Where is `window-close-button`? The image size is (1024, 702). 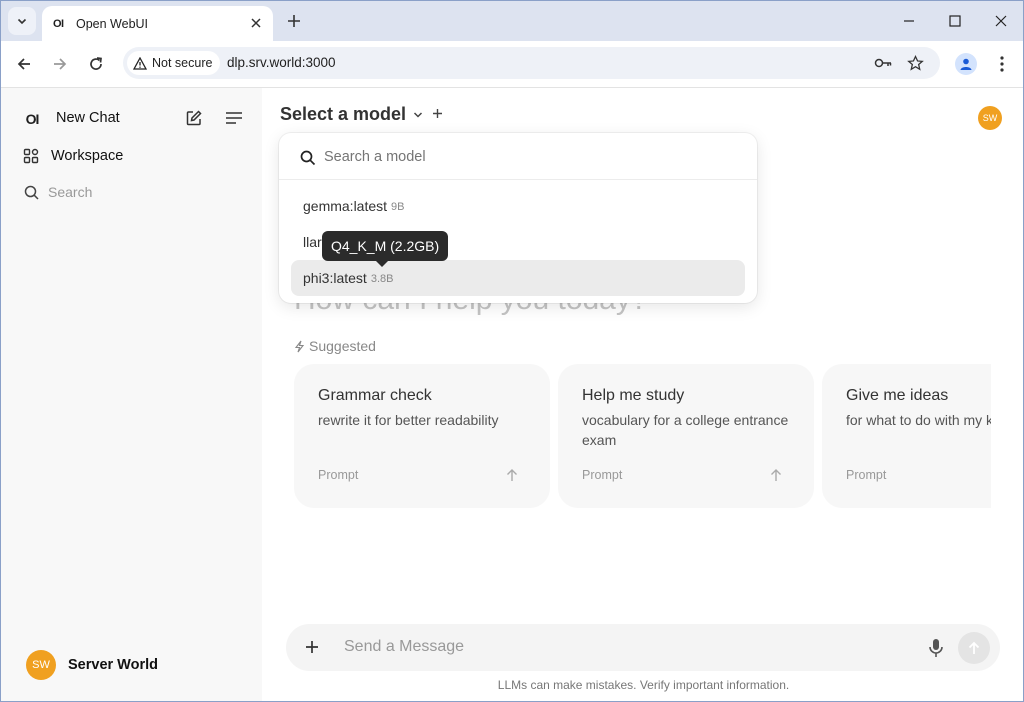
window-close-button is located at coordinates (1001, 21).